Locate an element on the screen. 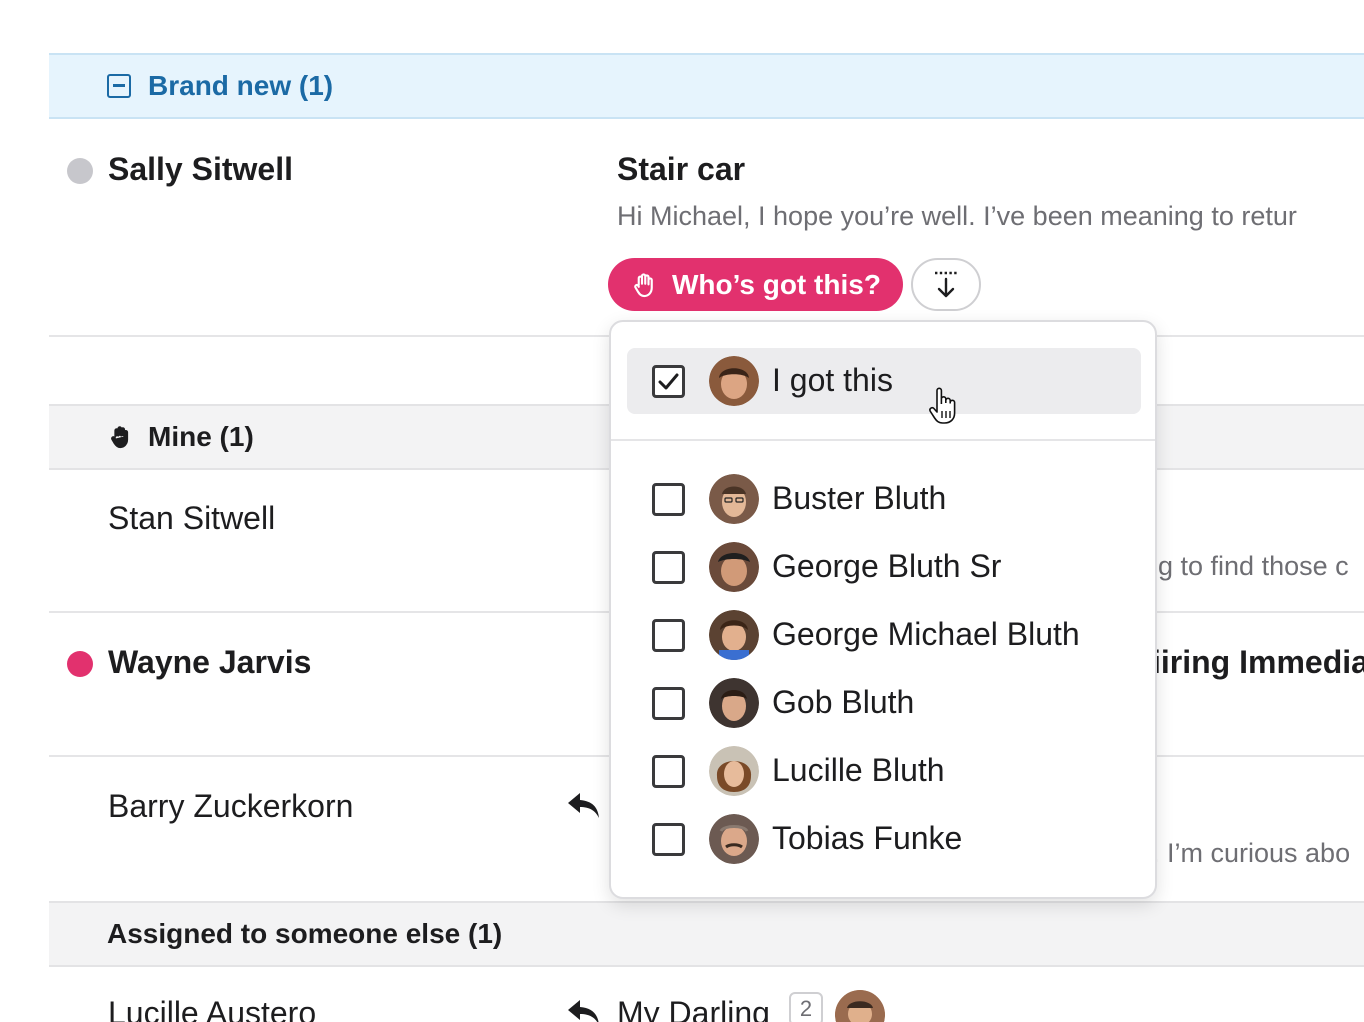 This screenshot has height=1022, width=1364. contact-name: Stan Sitwell is located at coordinates (192, 518).